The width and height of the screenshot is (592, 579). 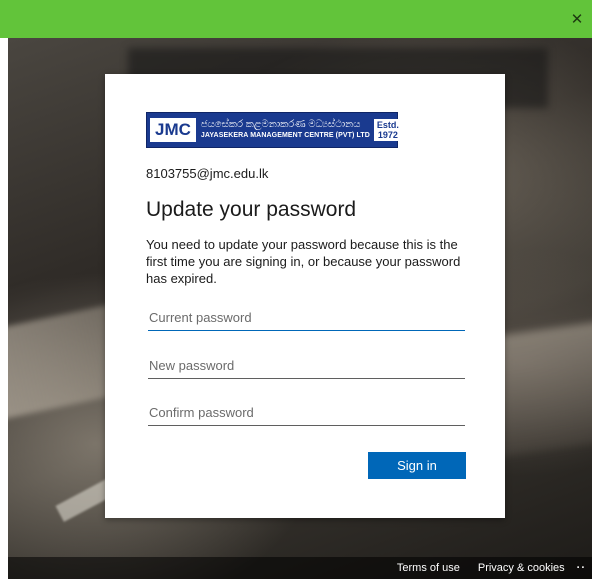 What do you see at coordinates (173, 130) in the screenshot?
I see `logo-jmc-mark: JMC` at bounding box center [173, 130].